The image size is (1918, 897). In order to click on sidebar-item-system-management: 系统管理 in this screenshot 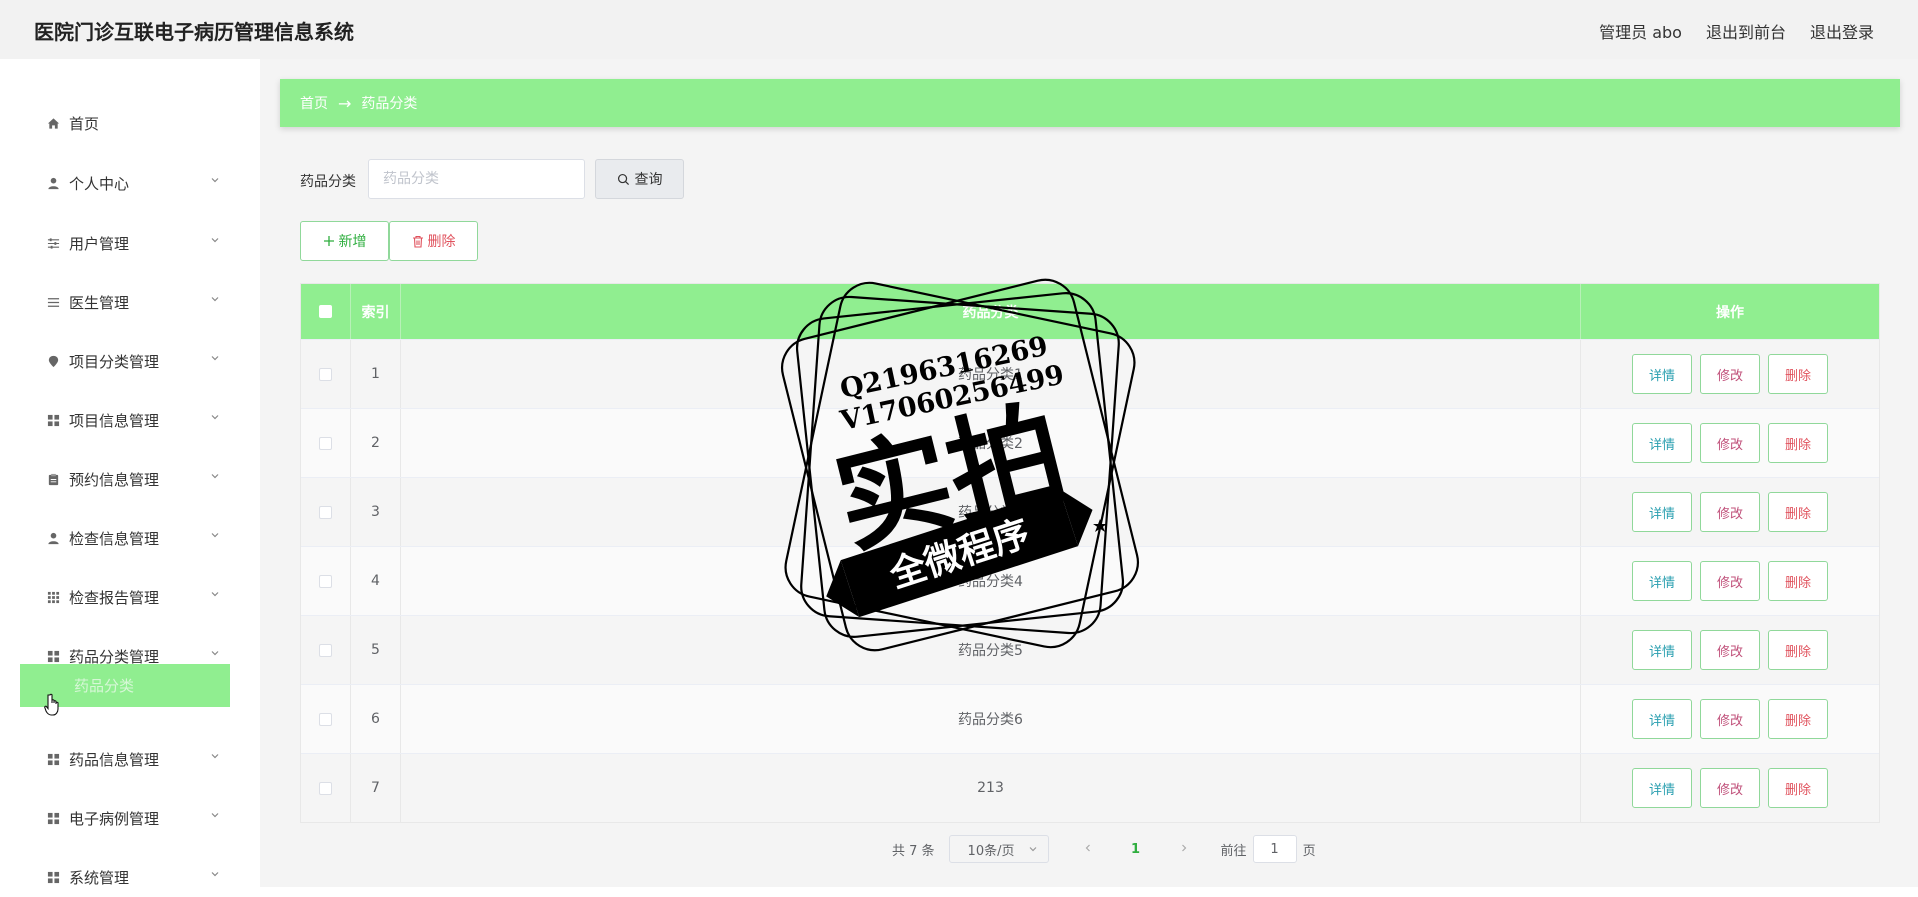, I will do `click(138, 877)`.